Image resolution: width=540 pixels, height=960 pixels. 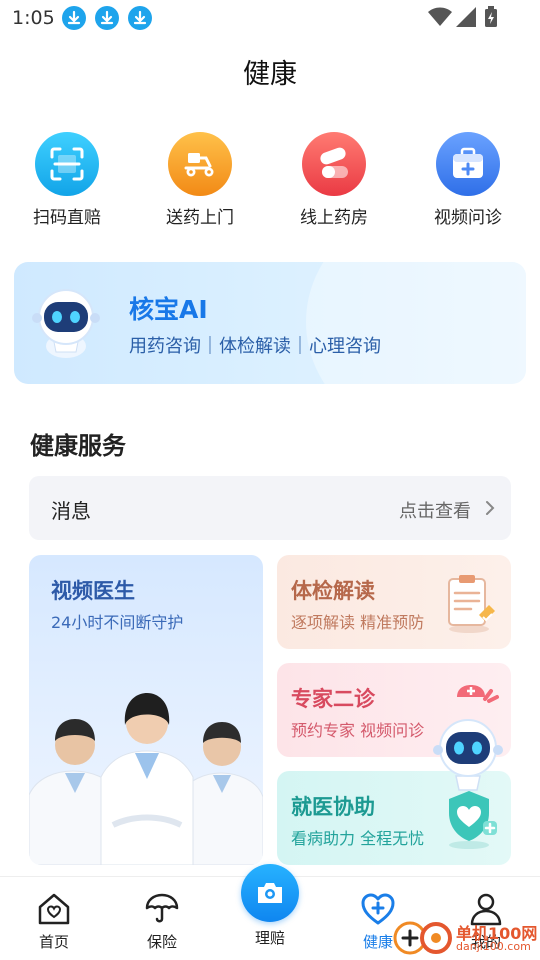 I want to click on quick-action-video-consult: 视频问诊, so click(x=468, y=182).